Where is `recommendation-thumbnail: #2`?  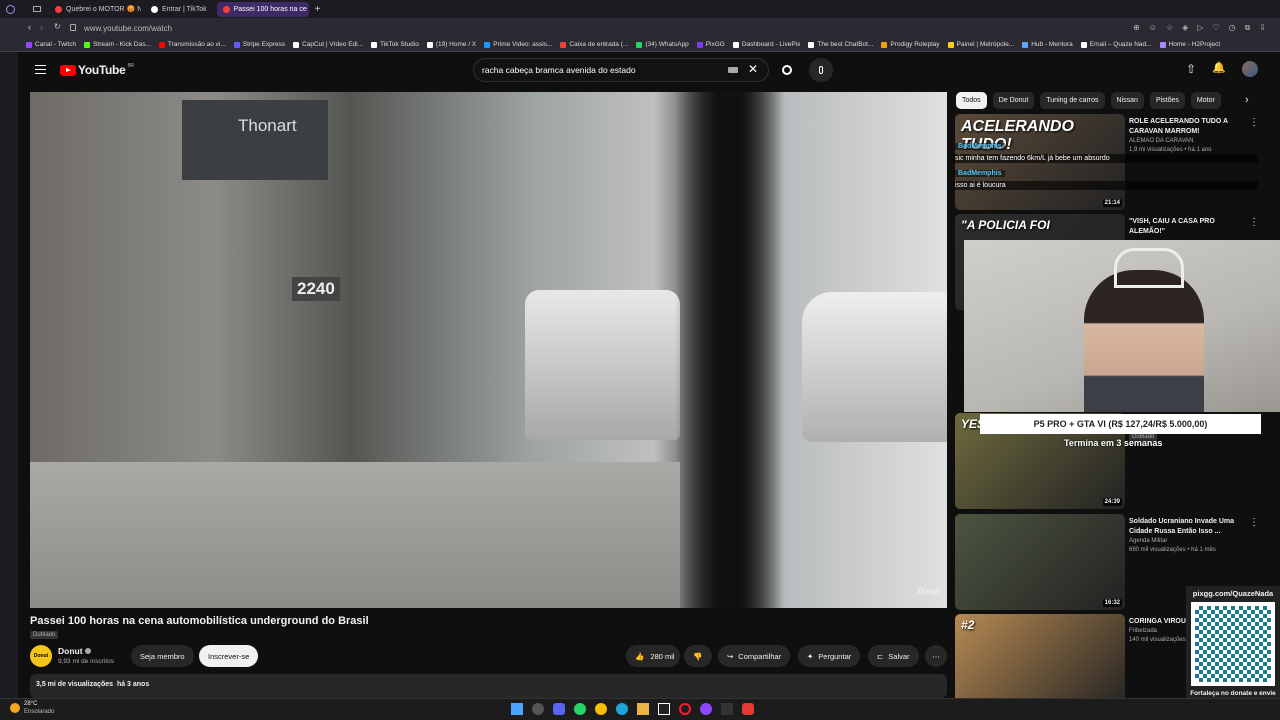
recommendation-thumbnail: #2 is located at coordinates (1040, 662).